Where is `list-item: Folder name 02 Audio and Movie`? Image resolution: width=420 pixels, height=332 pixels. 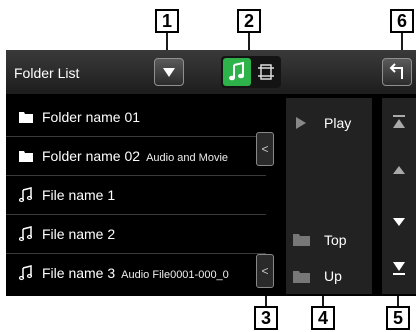 list-item: Folder name 02 Audio and Movie is located at coordinates (136, 156).